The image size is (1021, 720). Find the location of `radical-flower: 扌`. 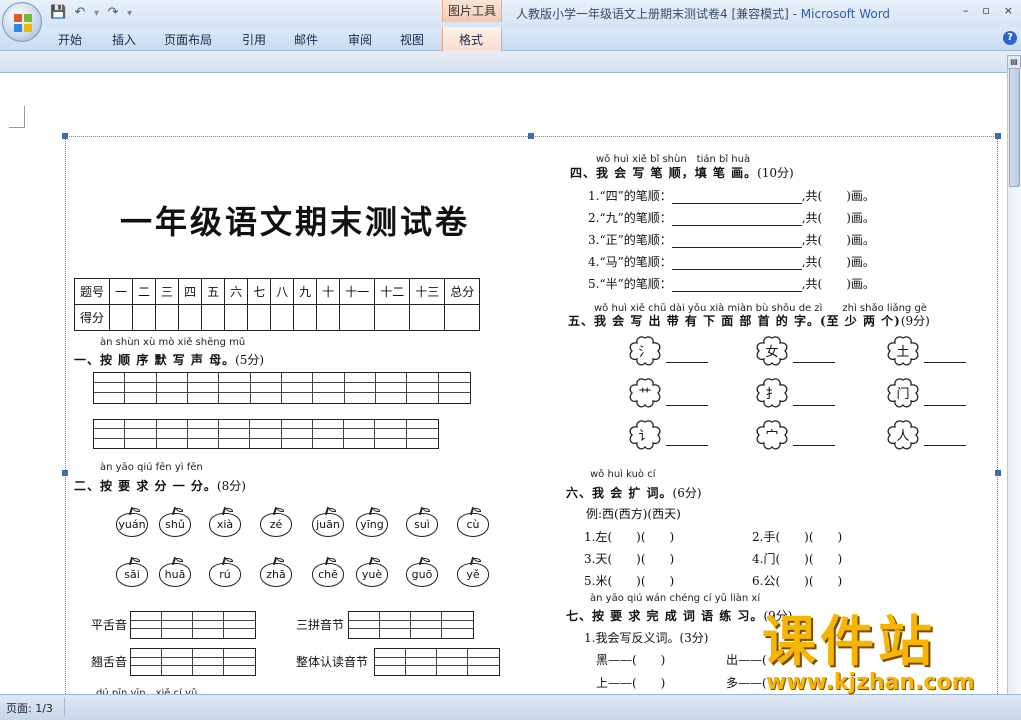

radical-flower: 扌 is located at coordinates (772, 393).